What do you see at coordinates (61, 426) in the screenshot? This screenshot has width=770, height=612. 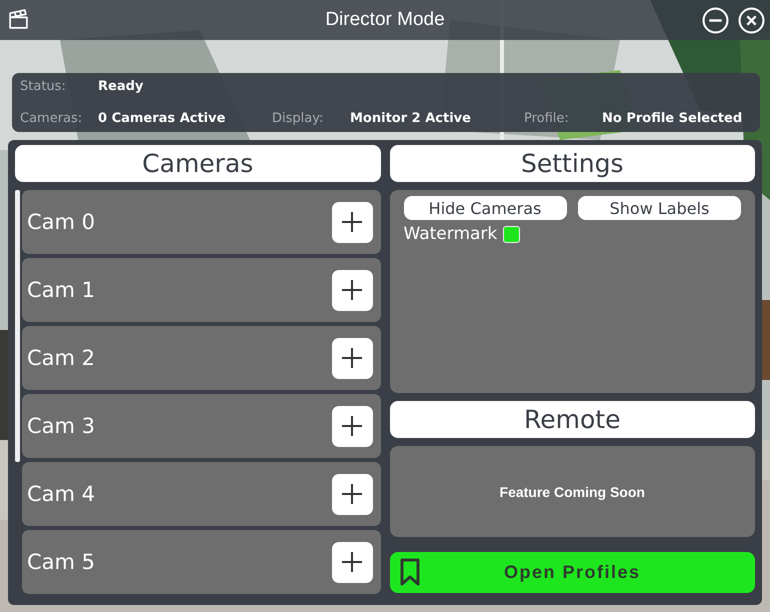 I see `camera-label: Cam 3` at bounding box center [61, 426].